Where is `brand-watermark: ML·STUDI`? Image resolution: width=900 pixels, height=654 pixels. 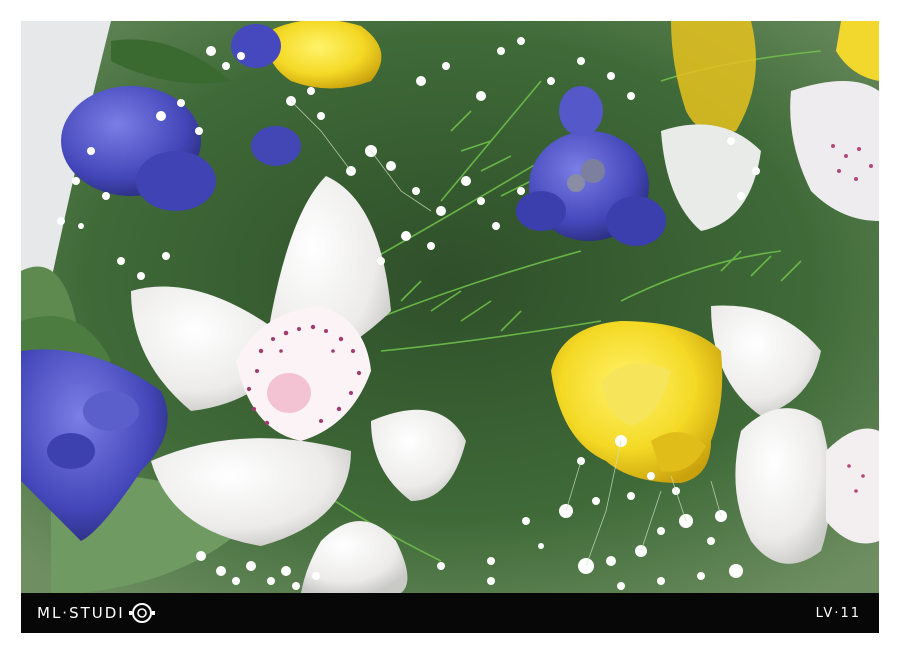 brand-watermark: ML·STUDI is located at coordinates (96, 613).